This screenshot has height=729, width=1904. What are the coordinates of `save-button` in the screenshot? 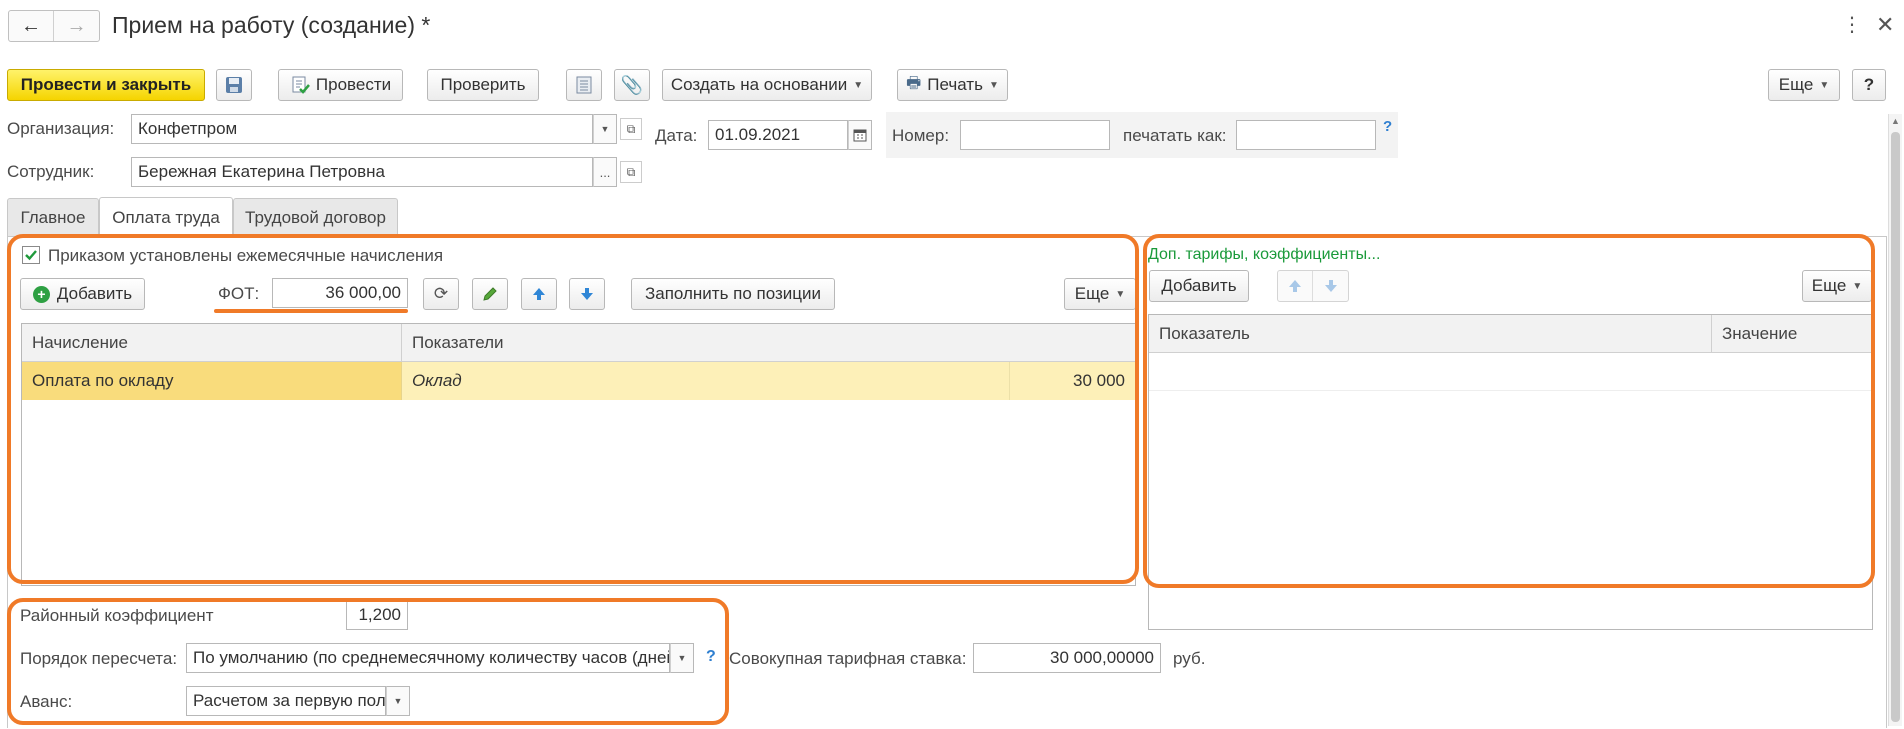 It's located at (234, 85).